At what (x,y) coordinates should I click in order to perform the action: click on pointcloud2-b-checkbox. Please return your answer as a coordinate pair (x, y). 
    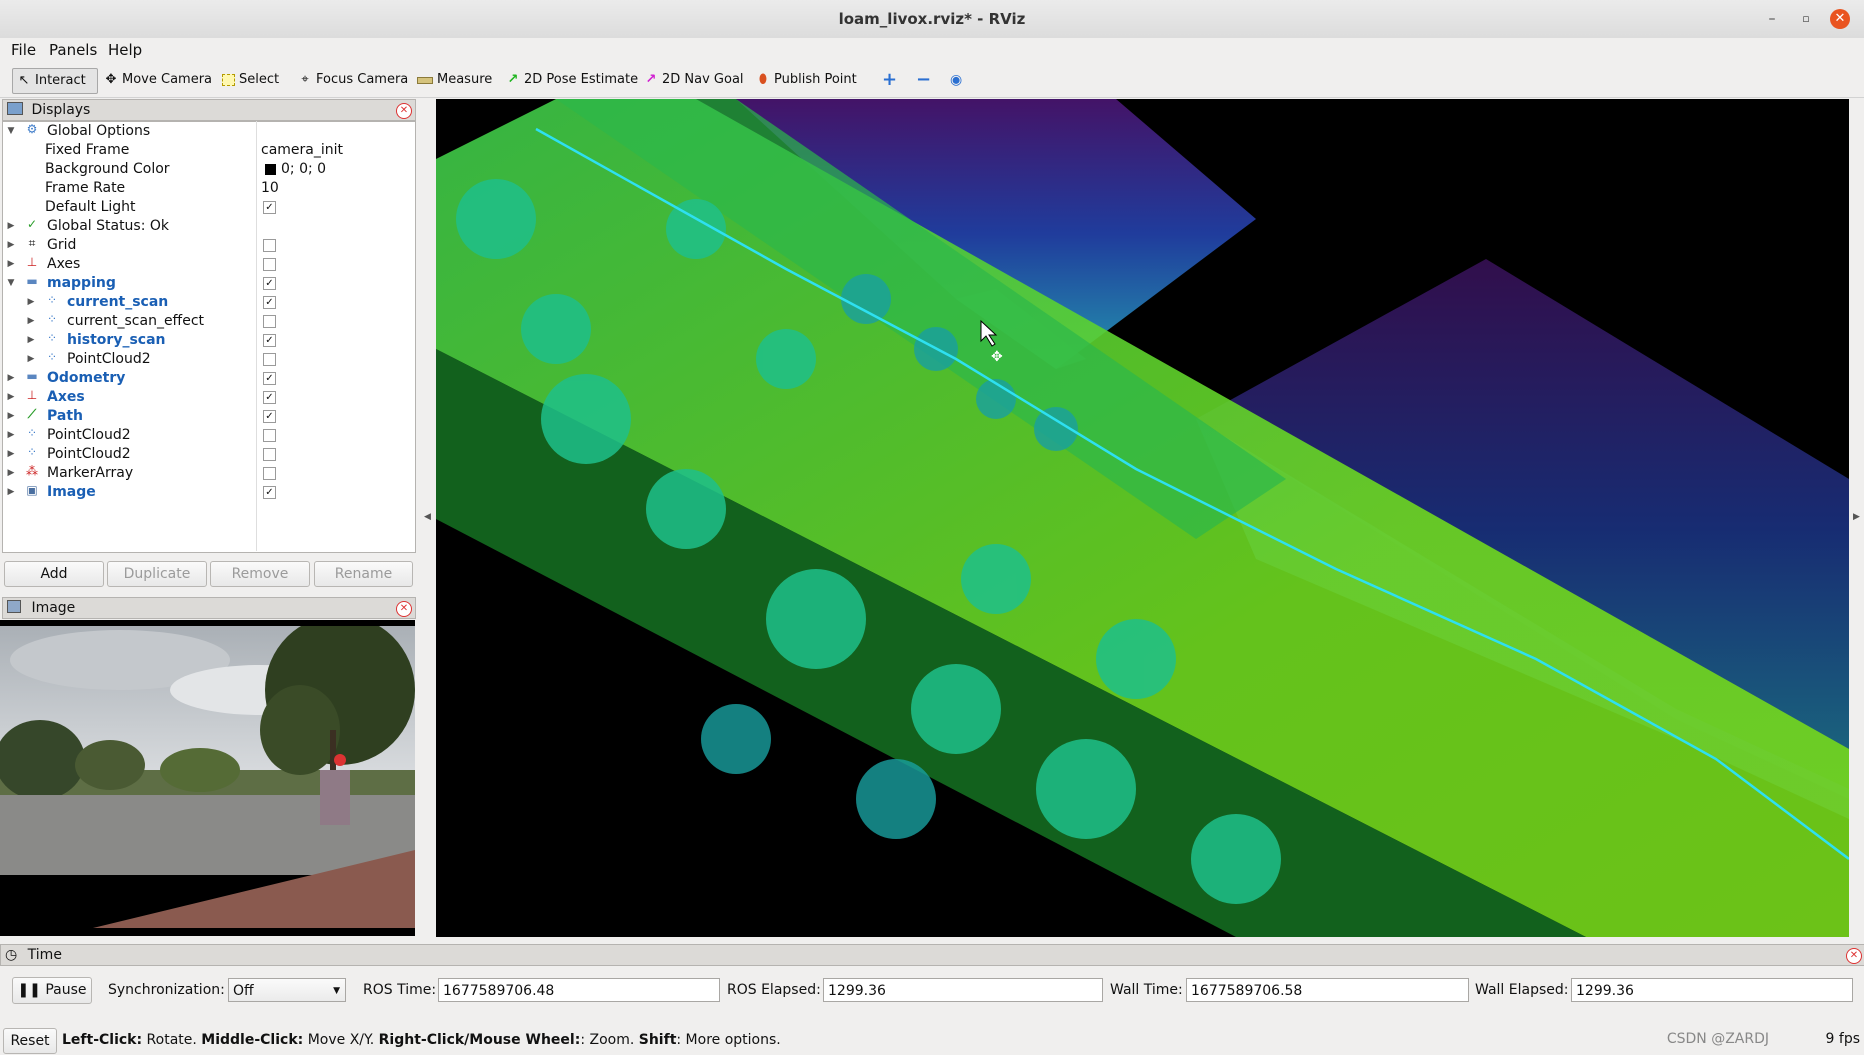
    Looking at the image, I should click on (269, 454).